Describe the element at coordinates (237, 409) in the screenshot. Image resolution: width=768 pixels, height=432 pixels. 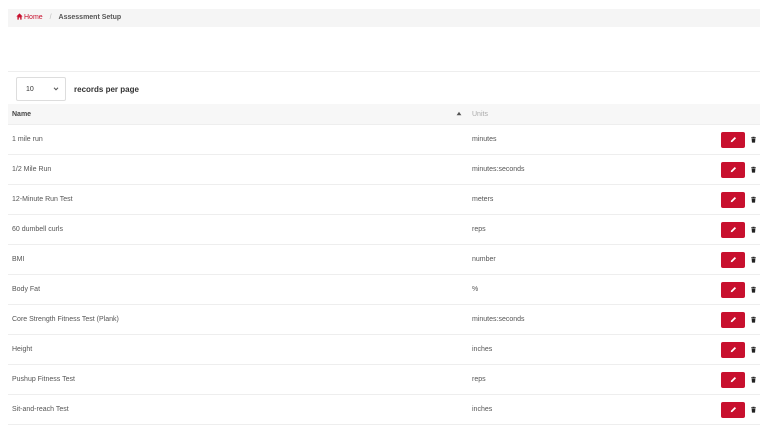
I see `cell-name: Sit-and-reach Test` at that location.